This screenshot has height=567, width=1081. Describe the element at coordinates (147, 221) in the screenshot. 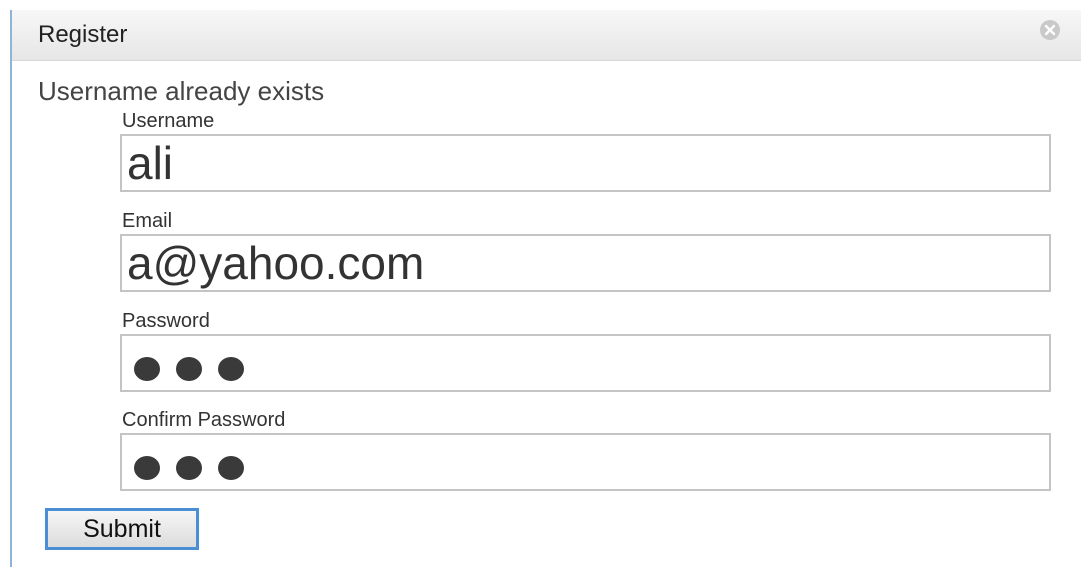

I see `email-label: Email` at that location.